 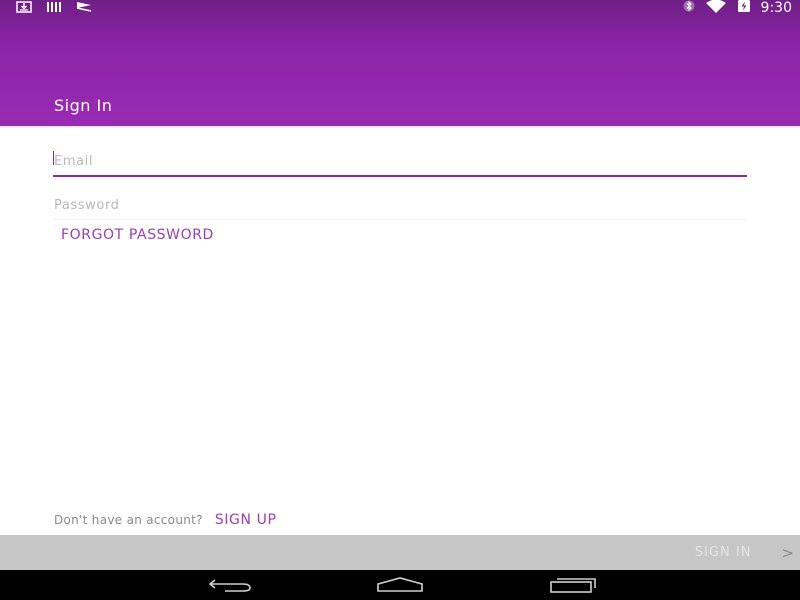 I want to click on email-field, so click(x=400, y=165).